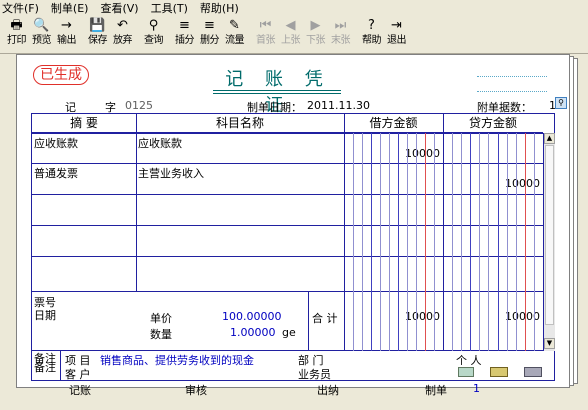 This screenshot has width=588, height=410. I want to click on toolbar-button-label: 上张, so click(291, 40).